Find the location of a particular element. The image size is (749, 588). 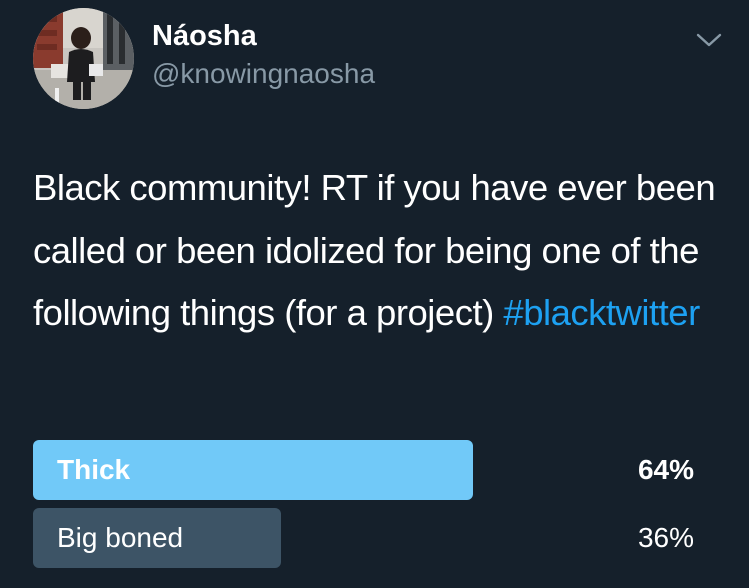

profile-photo-icon is located at coordinates (83, 58).